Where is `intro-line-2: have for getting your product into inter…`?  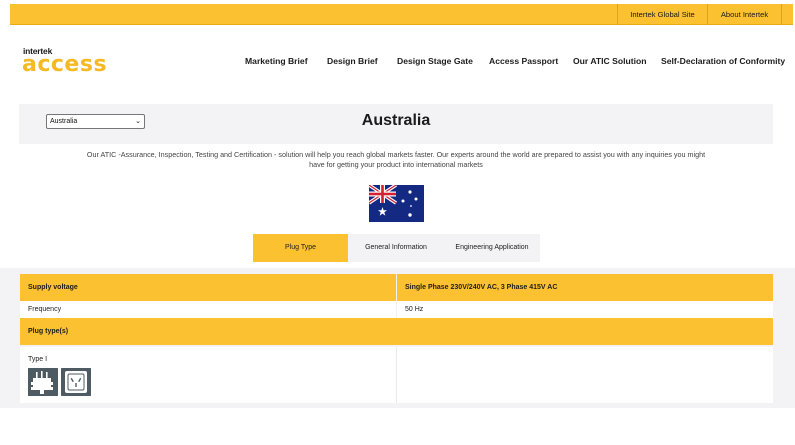 intro-line-2: have for getting your product into inter… is located at coordinates (396, 164).